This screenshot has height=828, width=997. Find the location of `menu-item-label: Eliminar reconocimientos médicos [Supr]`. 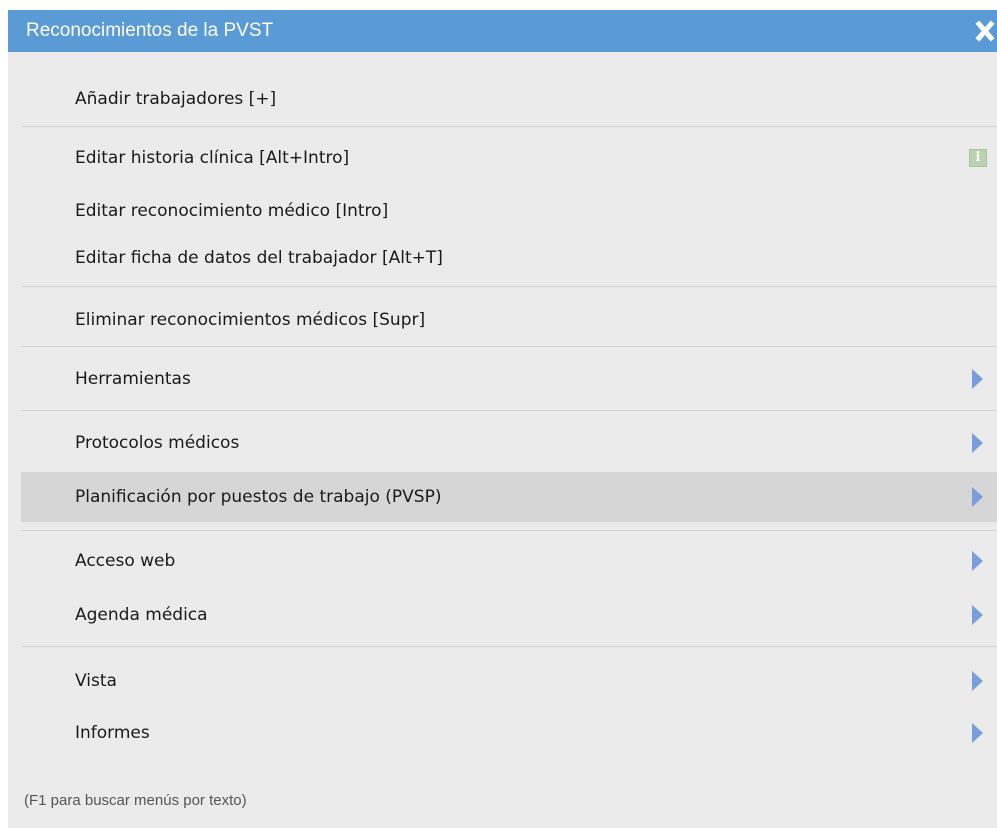

menu-item-label: Eliminar reconocimientos médicos [Supr] is located at coordinates (250, 320).